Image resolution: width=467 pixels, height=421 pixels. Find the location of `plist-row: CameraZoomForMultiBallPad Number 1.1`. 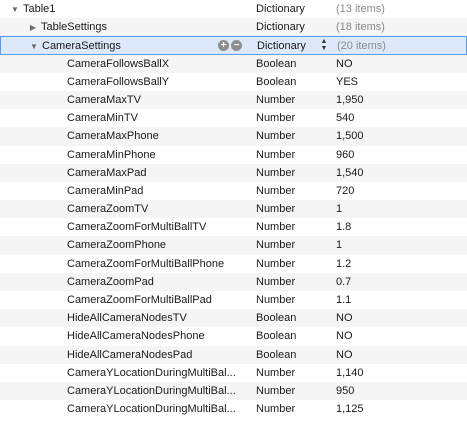

plist-row: CameraZoomForMultiBallPad Number 1.1 is located at coordinates (233, 300).